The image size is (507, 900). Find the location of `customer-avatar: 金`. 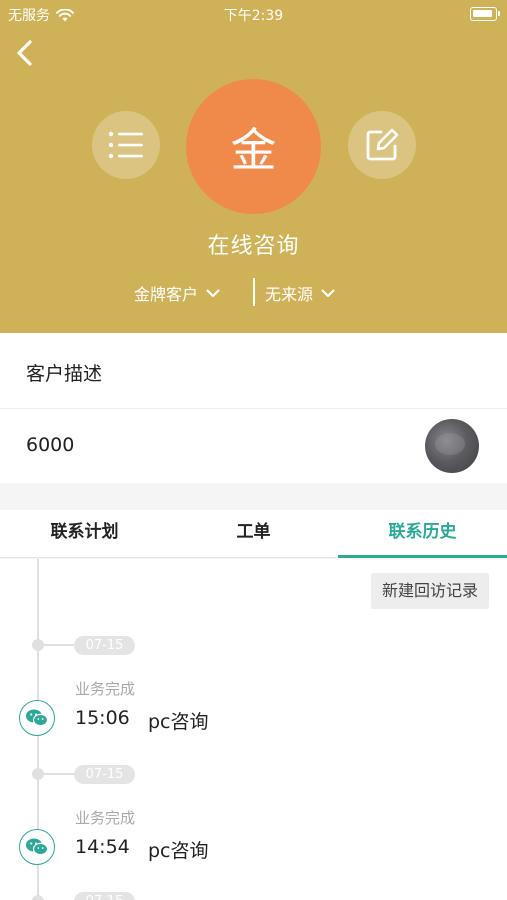

customer-avatar: 金 is located at coordinates (253, 146).